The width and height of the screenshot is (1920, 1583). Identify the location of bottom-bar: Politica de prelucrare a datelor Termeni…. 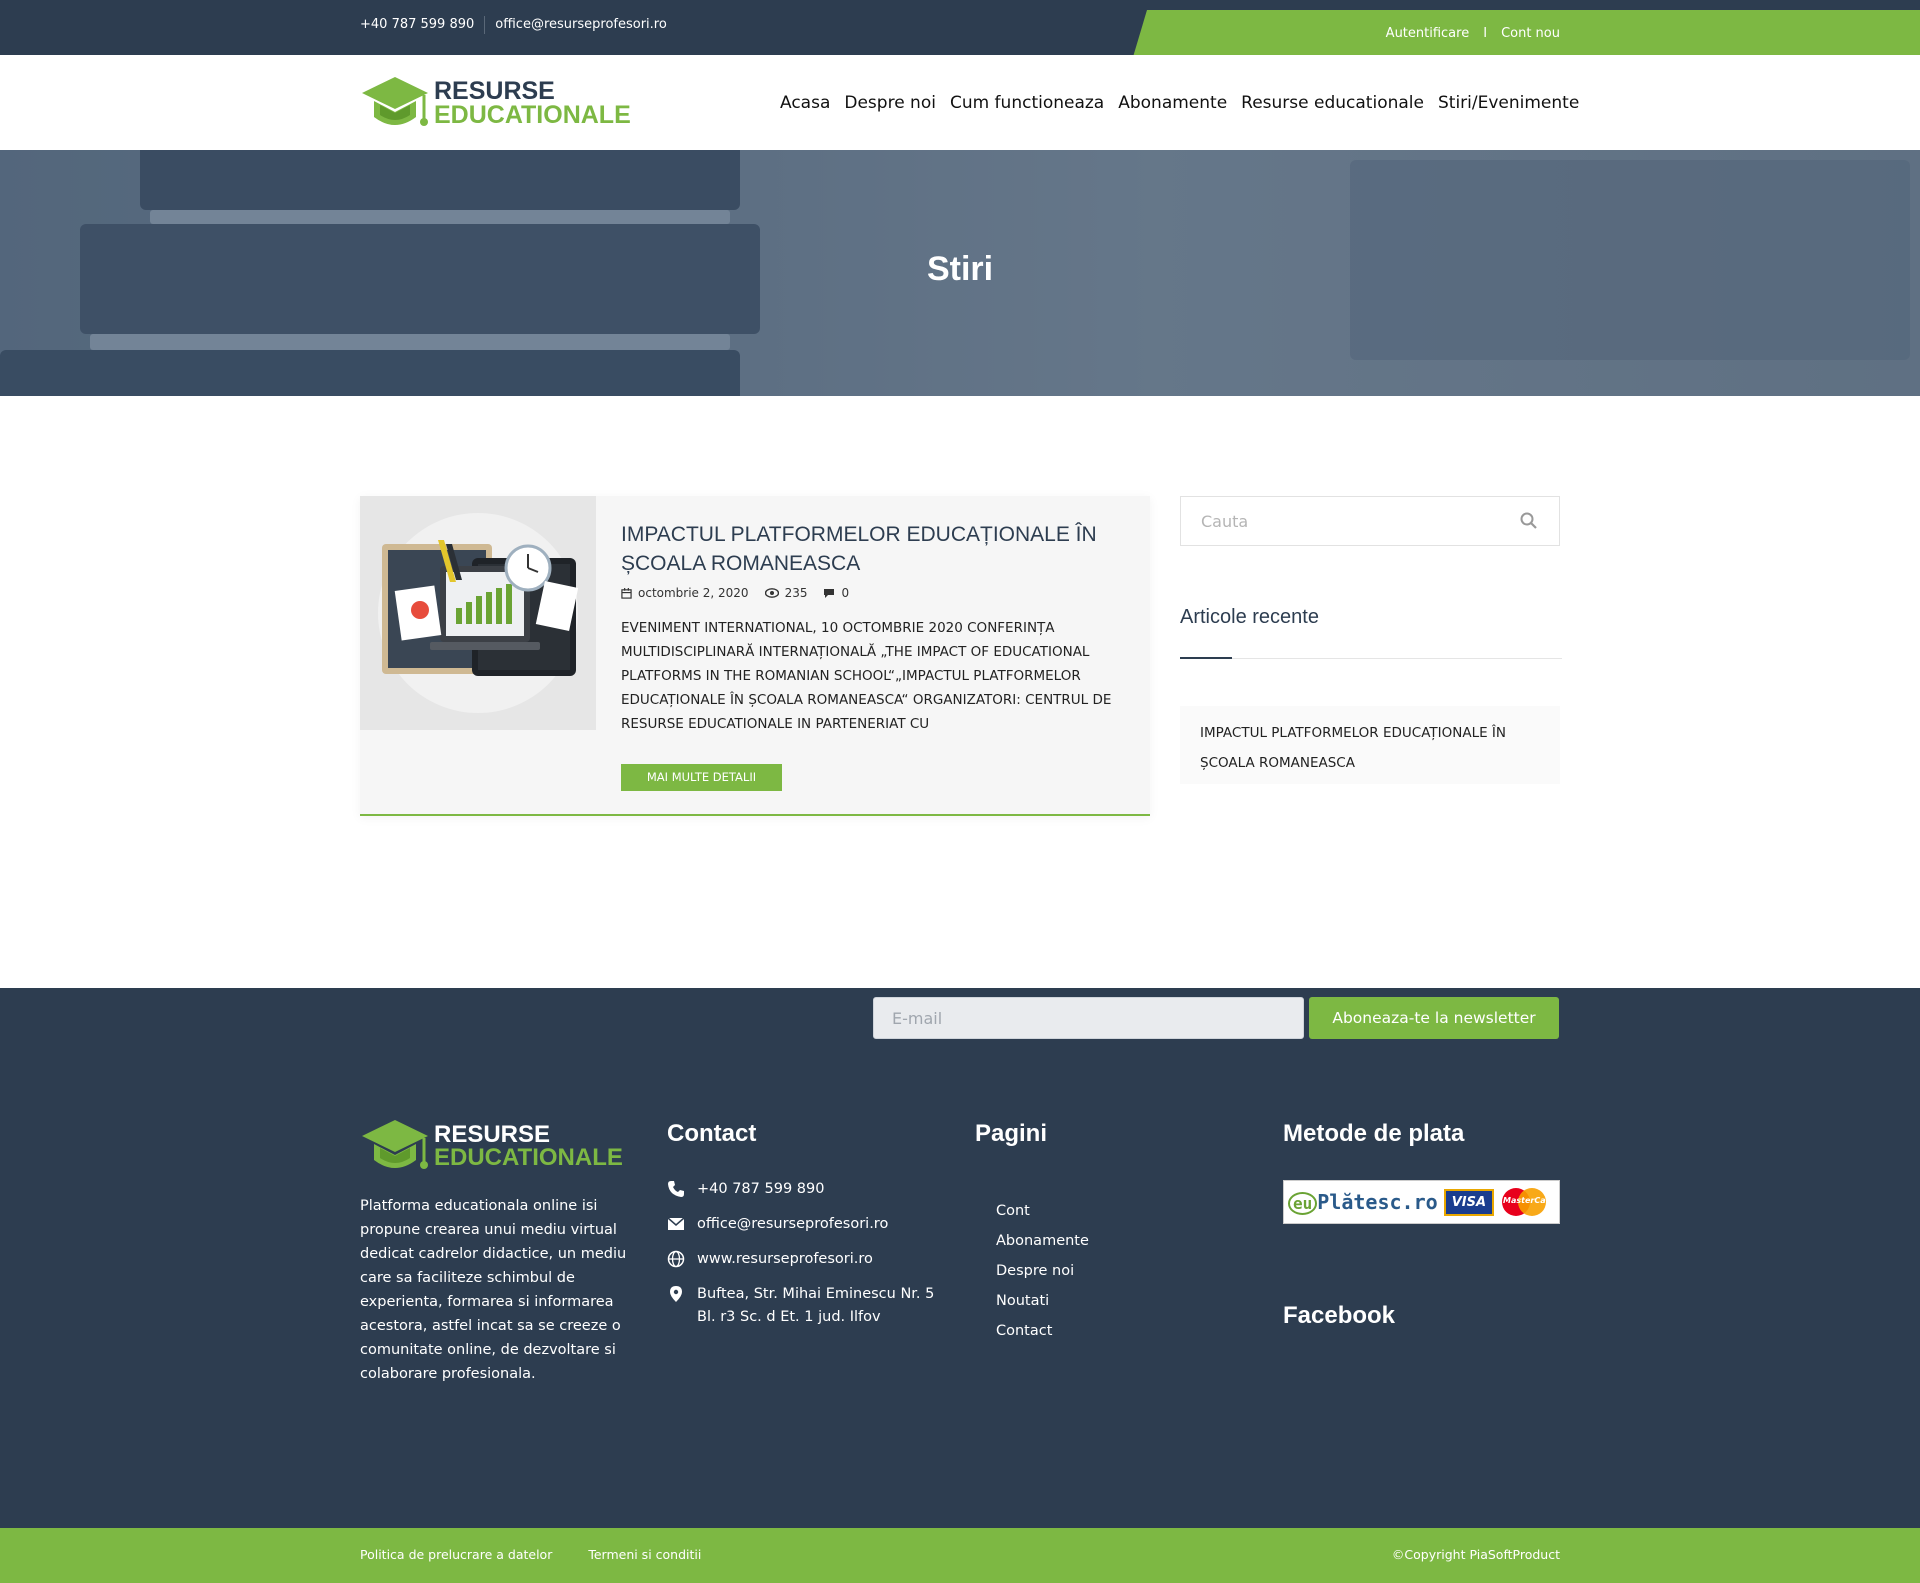
(960, 1555).